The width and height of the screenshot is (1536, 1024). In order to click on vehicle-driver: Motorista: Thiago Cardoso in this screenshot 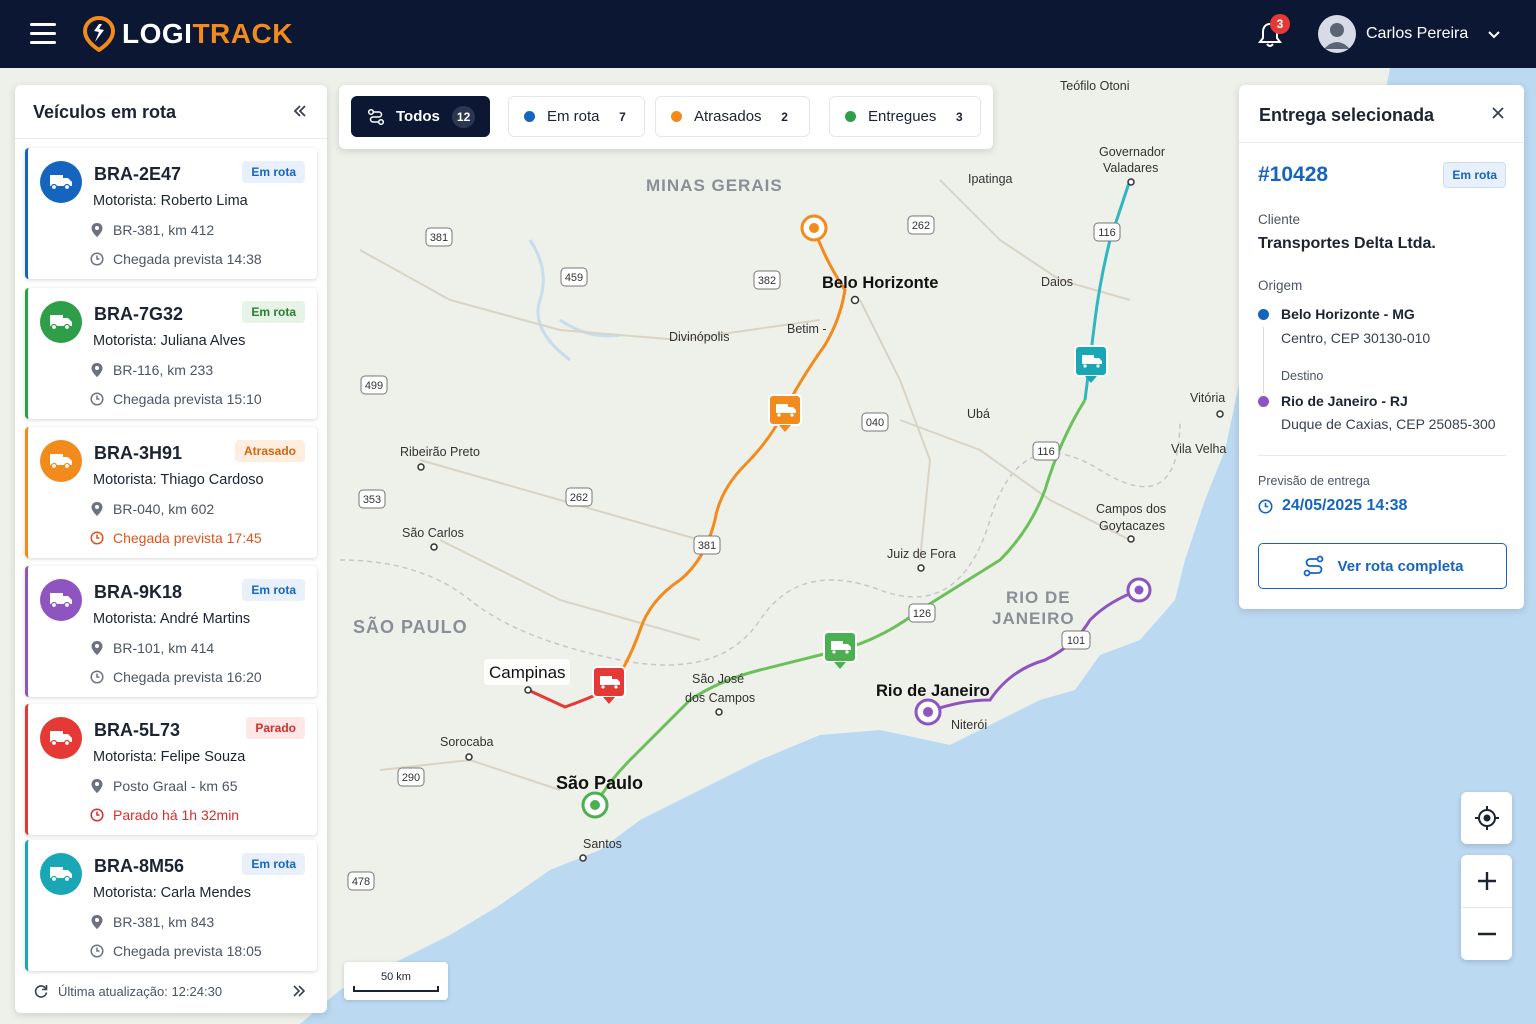, I will do `click(178, 480)`.